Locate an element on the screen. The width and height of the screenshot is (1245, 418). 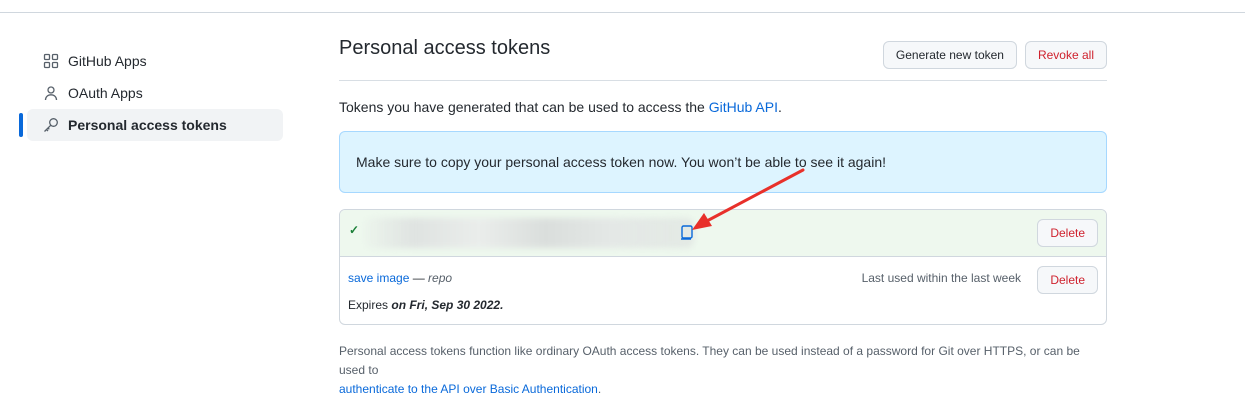
intro-text-end: . is located at coordinates (779, 107).